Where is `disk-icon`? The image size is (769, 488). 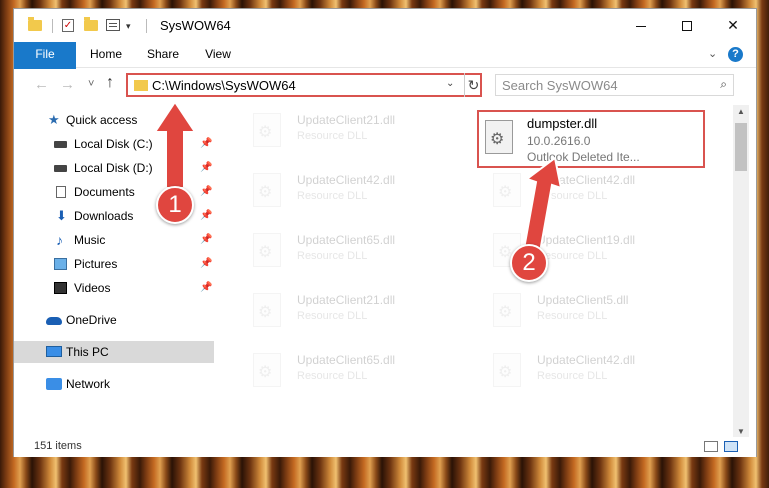 disk-icon is located at coordinates (60, 144).